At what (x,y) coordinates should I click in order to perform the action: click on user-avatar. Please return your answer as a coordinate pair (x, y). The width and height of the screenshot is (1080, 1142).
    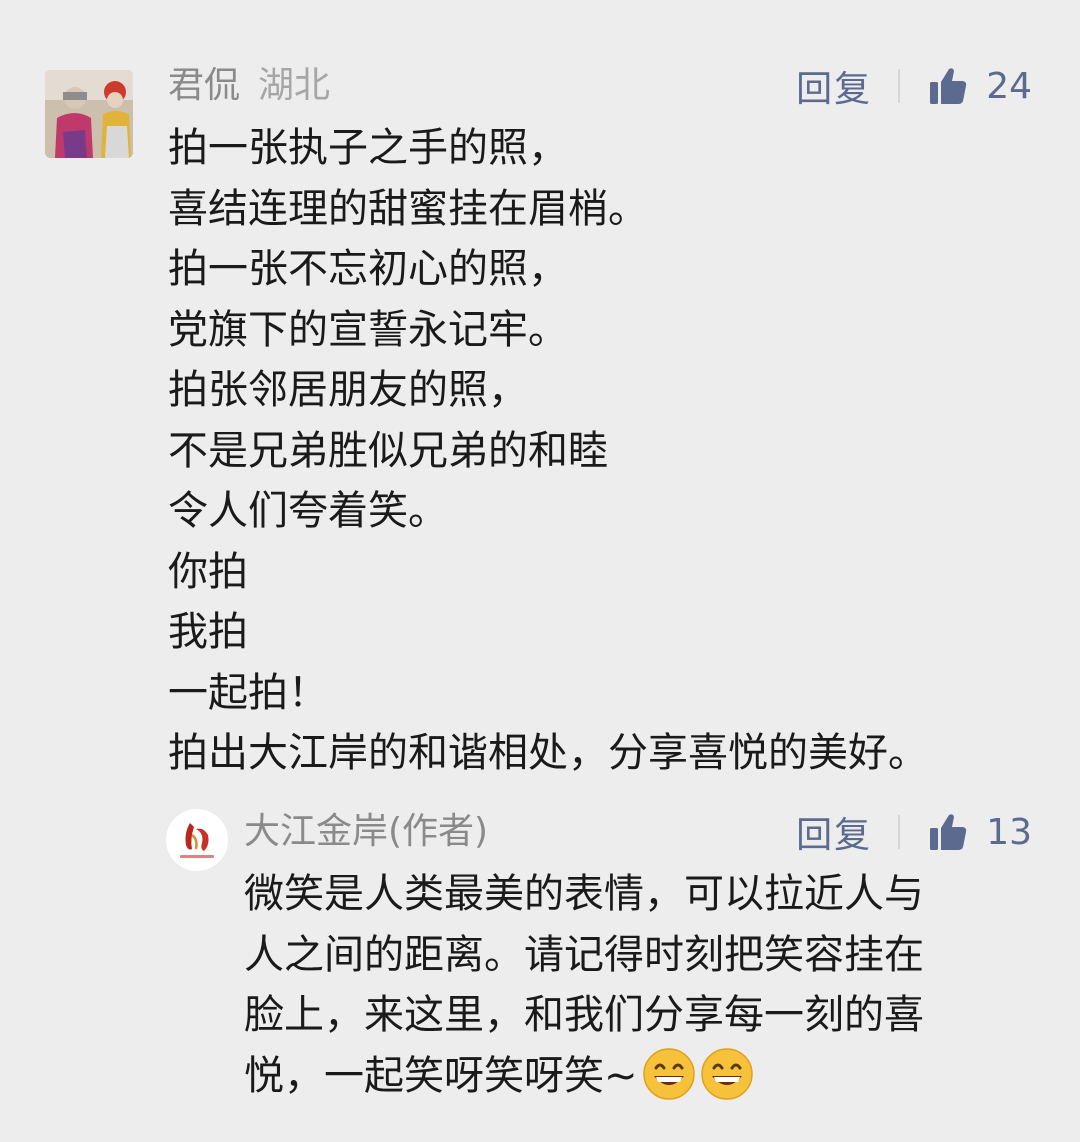
    Looking at the image, I should click on (89, 114).